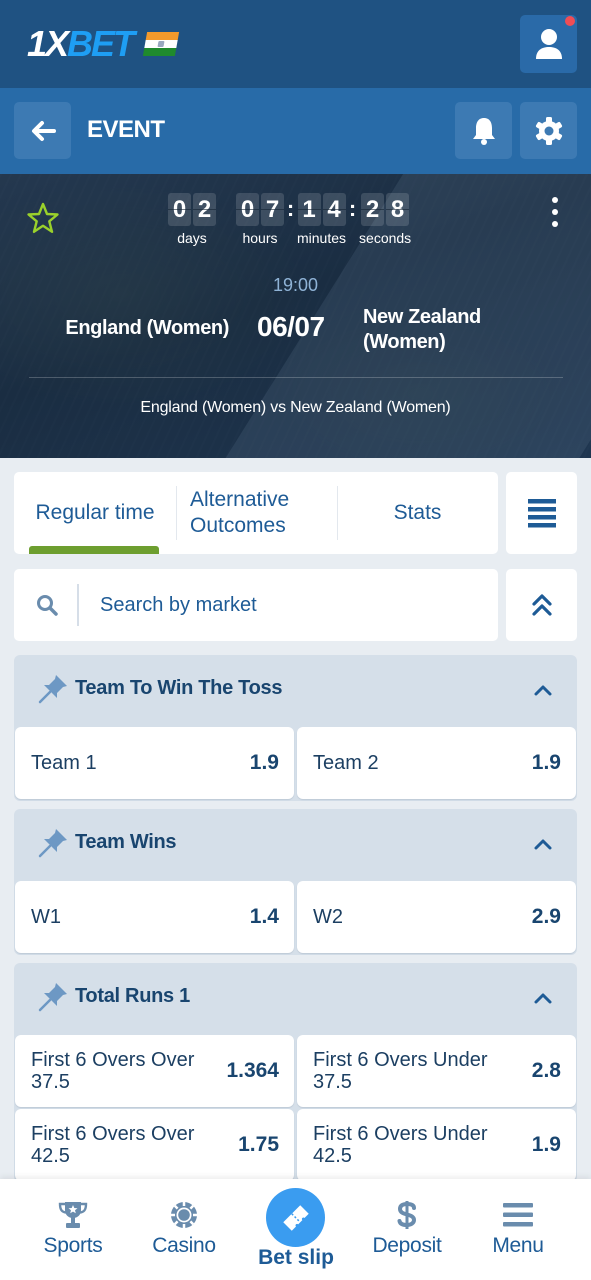  What do you see at coordinates (296, 1257) in the screenshot?
I see `nav-label: Bet slip` at bounding box center [296, 1257].